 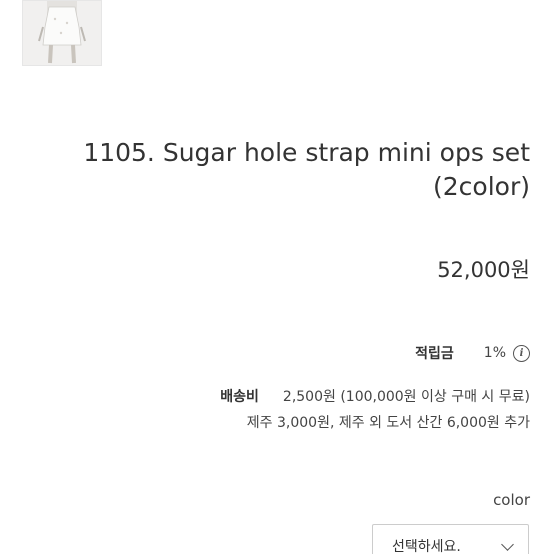 I want to click on color-select-value: 선택하세요., so click(x=426, y=546).